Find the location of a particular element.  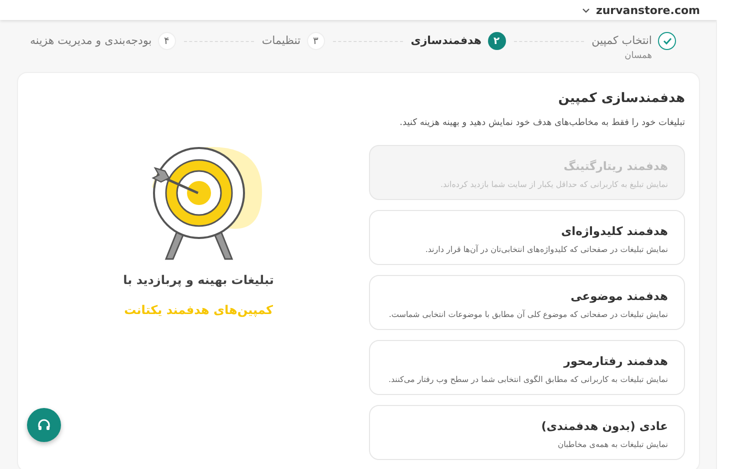

option-title: هدفمند کلیدواژه‌ای is located at coordinates (614, 231).